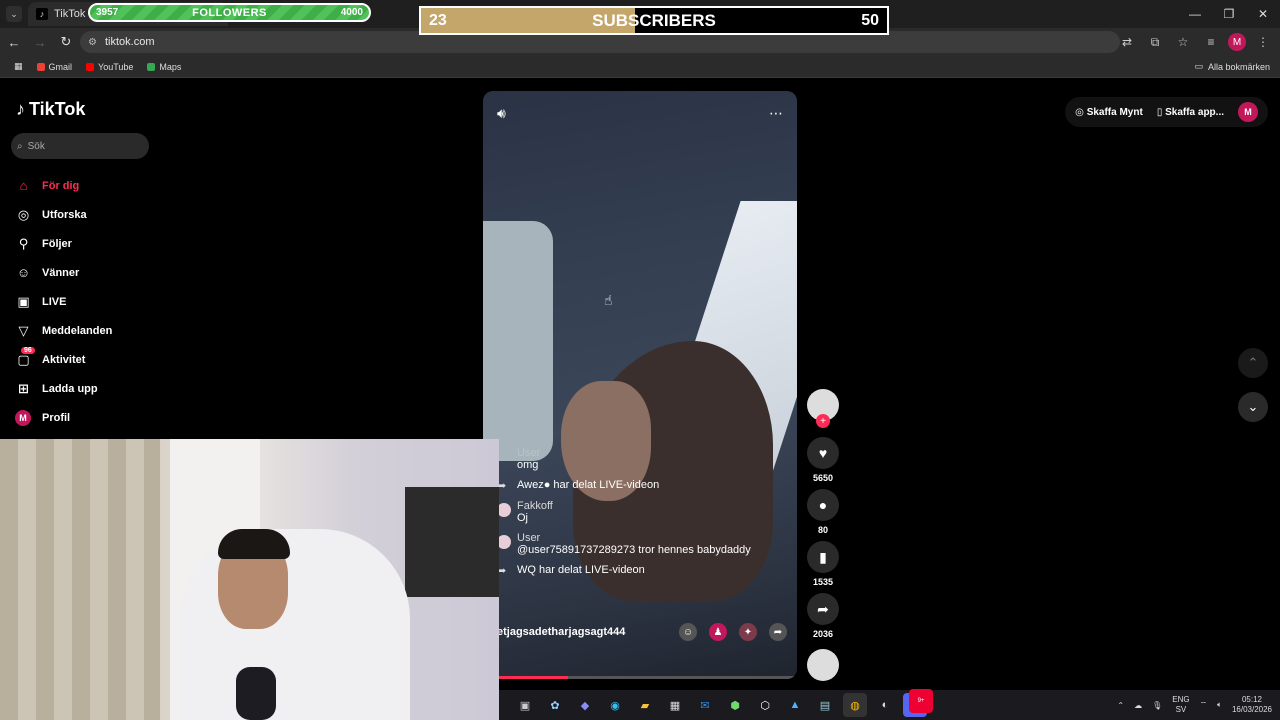 This screenshot has height=720, width=1280. What do you see at coordinates (129, 42) in the screenshot?
I see `url-text: tiktok.com` at bounding box center [129, 42].